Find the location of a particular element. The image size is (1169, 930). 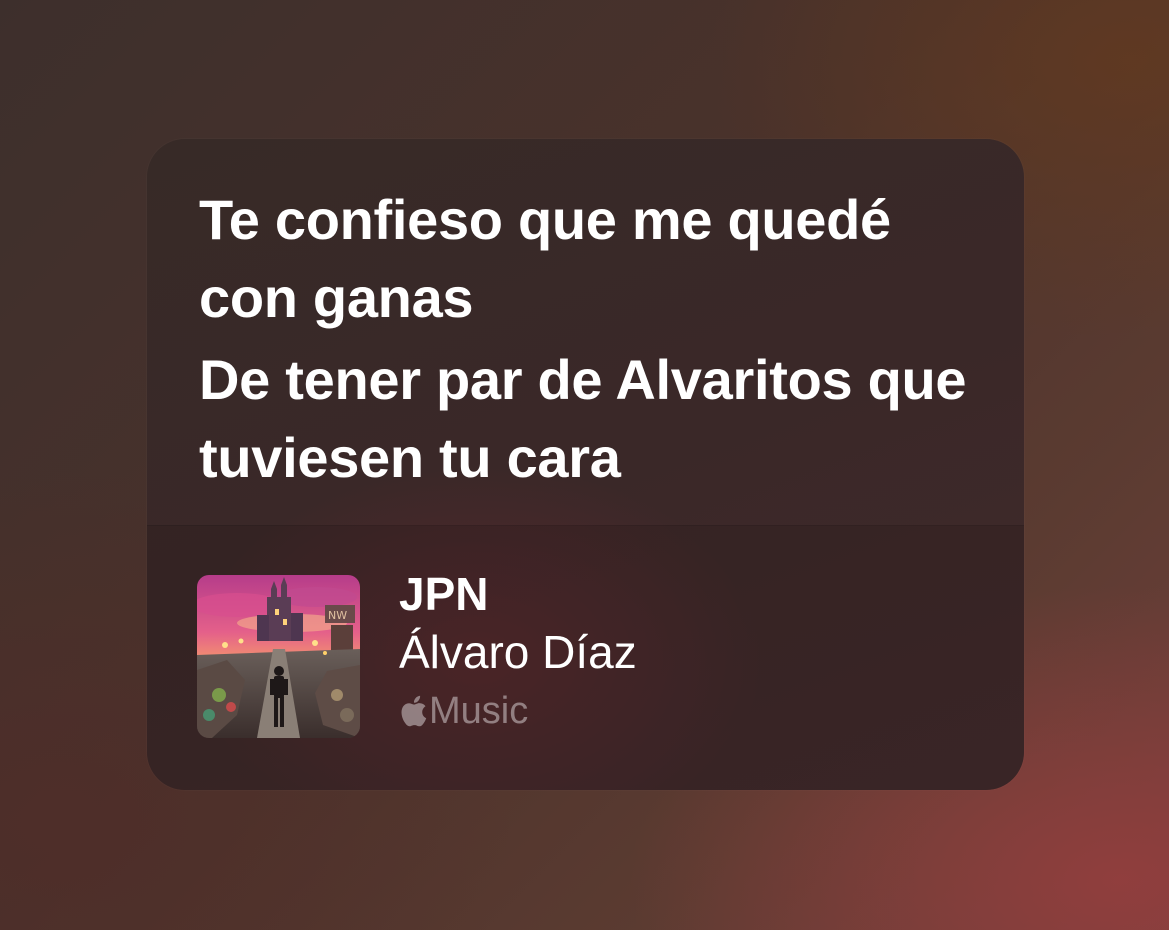

apple-music-badge: Music is located at coordinates (464, 710).